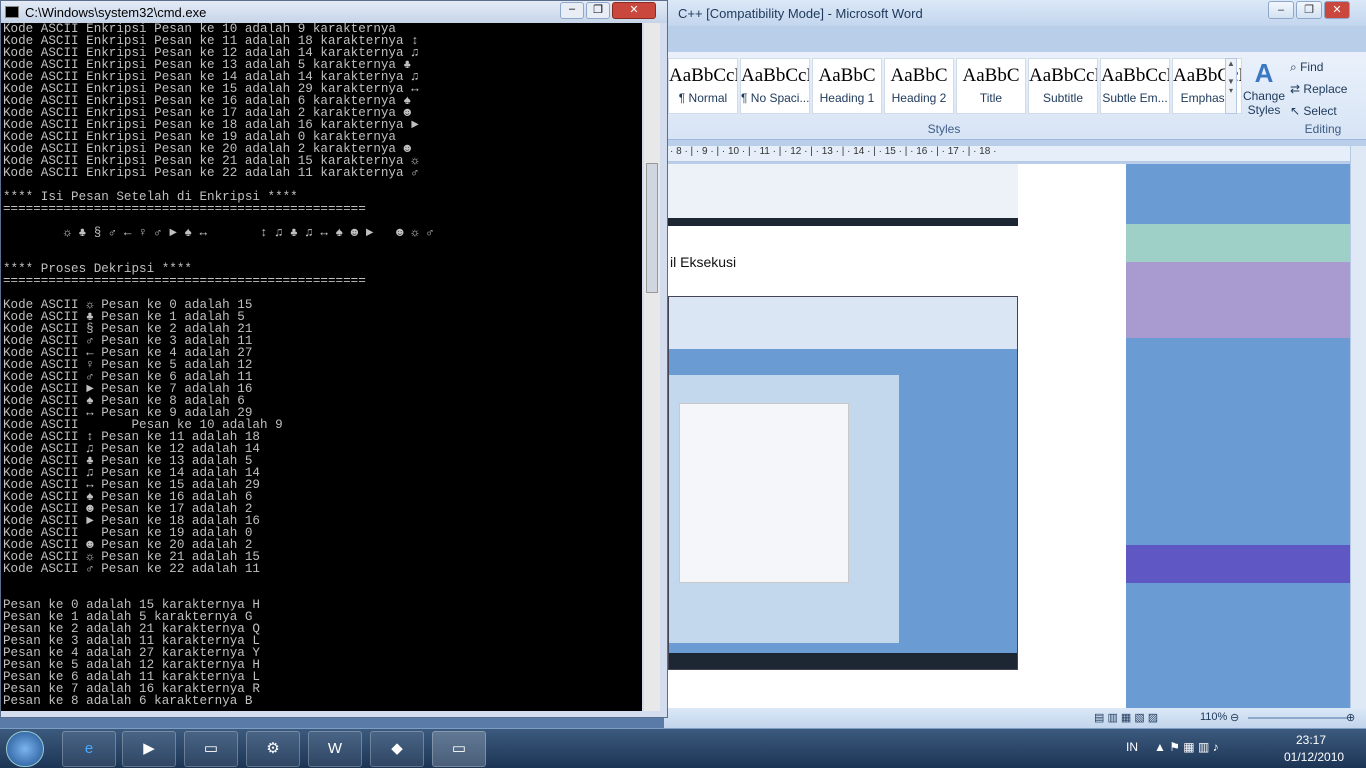 The width and height of the screenshot is (1366, 768). What do you see at coordinates (703, 262) in the screenshot?
I see `doc-text: il Eksekusi` at bounding box center [703, 262].